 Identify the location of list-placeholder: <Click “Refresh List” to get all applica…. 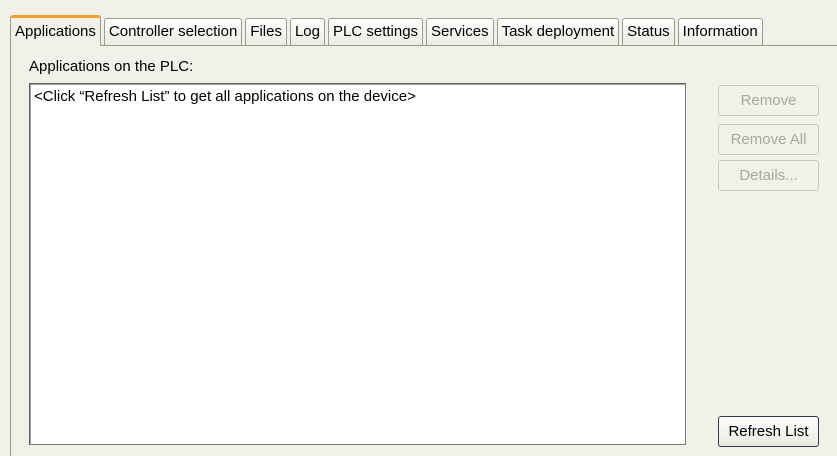
(225, 96).